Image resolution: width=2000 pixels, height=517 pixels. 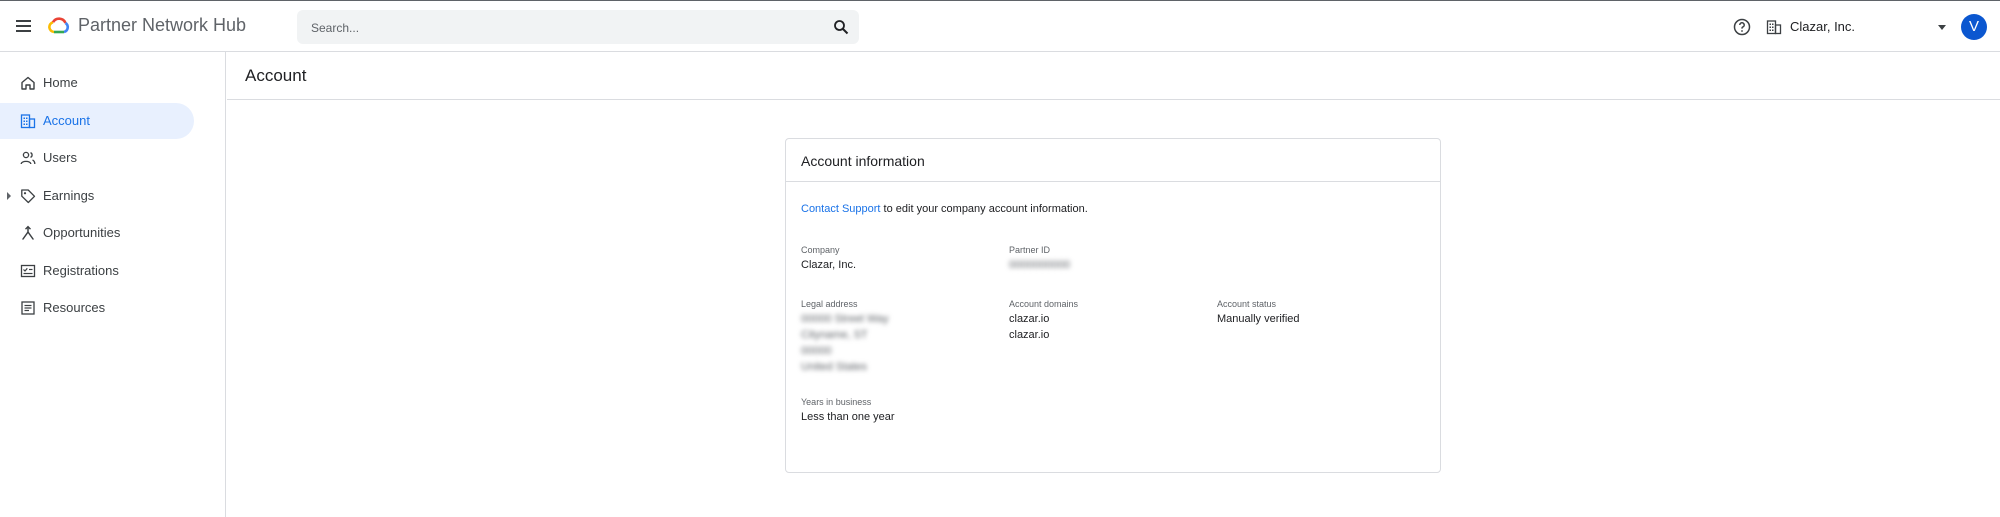 What do you see at coordinates (74, 307) in the screenshot?
I see `sidebar-item-label: Resources` at bounding box center [74, 307].